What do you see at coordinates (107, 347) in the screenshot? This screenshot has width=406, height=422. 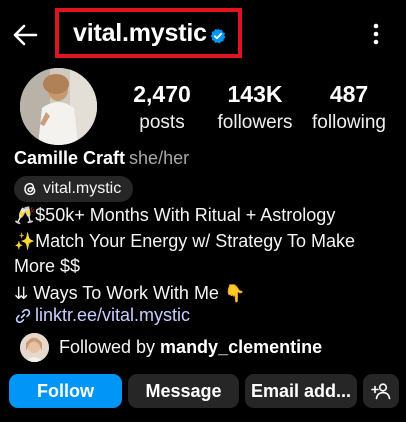 I see `followed-by-prefix: Followed by` at bounding box center [107, 347].